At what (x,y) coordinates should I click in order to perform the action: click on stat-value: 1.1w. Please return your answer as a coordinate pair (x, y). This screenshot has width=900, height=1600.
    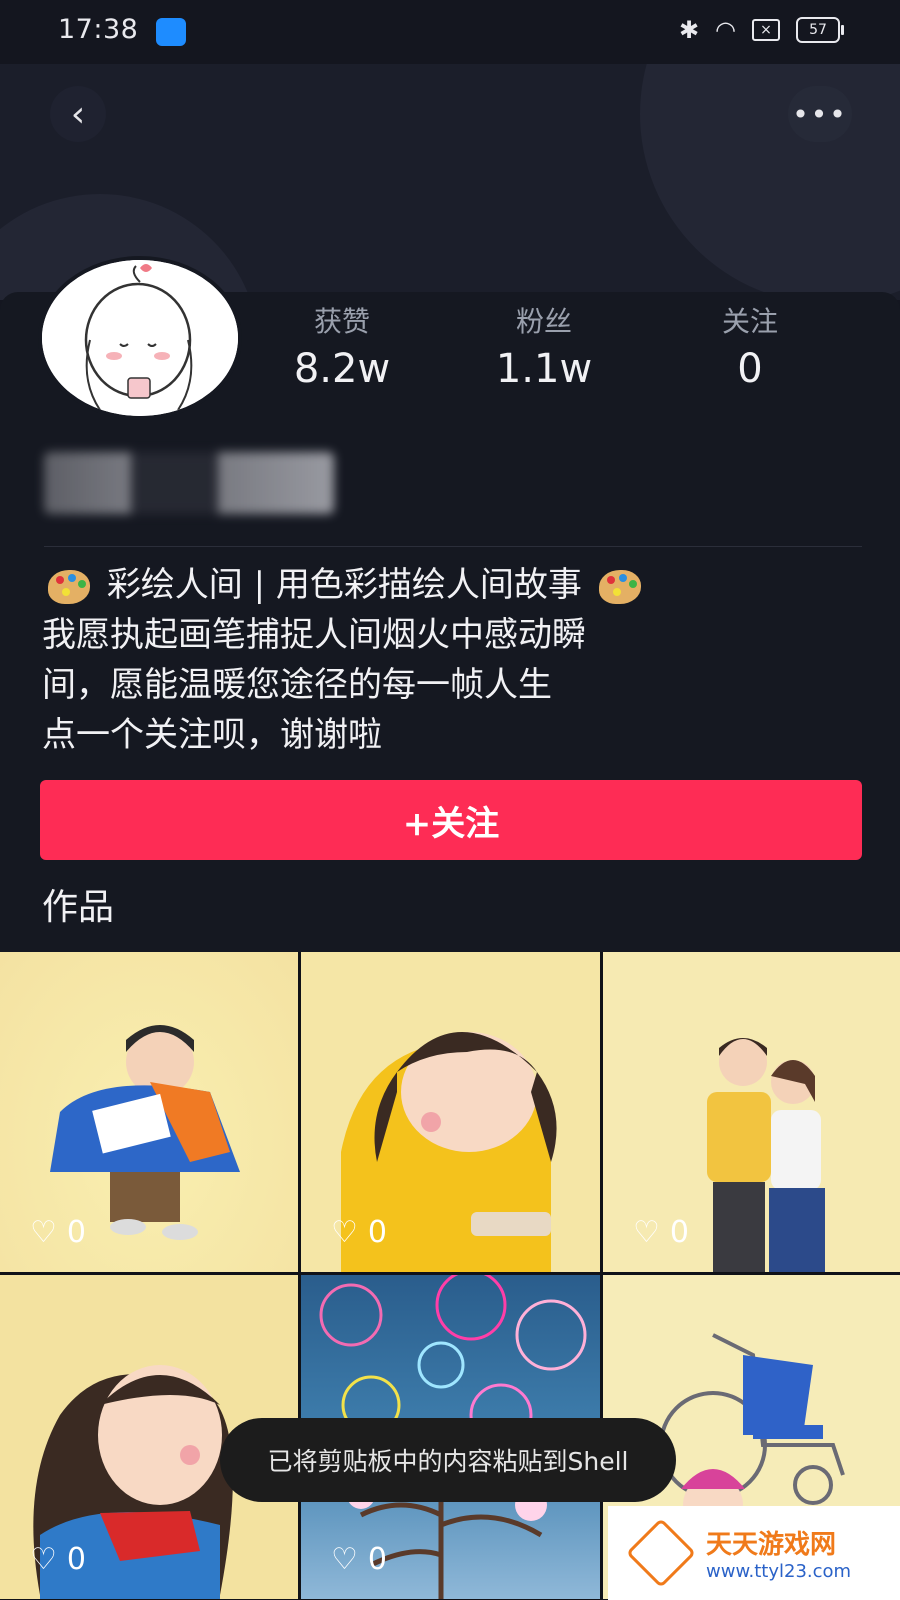
    Looking at the image, I should click on (544, 369).